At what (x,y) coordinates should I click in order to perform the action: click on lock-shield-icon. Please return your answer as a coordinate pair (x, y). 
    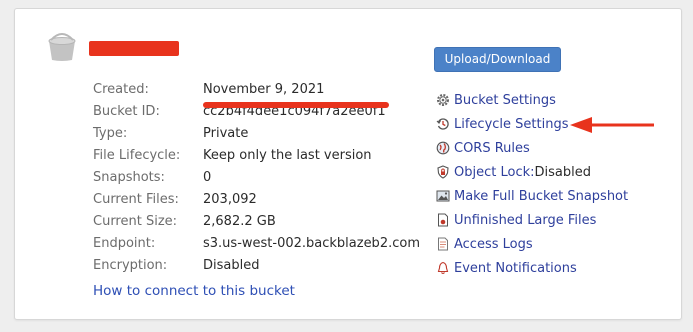
    Looking at the image, I should click on (443, 172).